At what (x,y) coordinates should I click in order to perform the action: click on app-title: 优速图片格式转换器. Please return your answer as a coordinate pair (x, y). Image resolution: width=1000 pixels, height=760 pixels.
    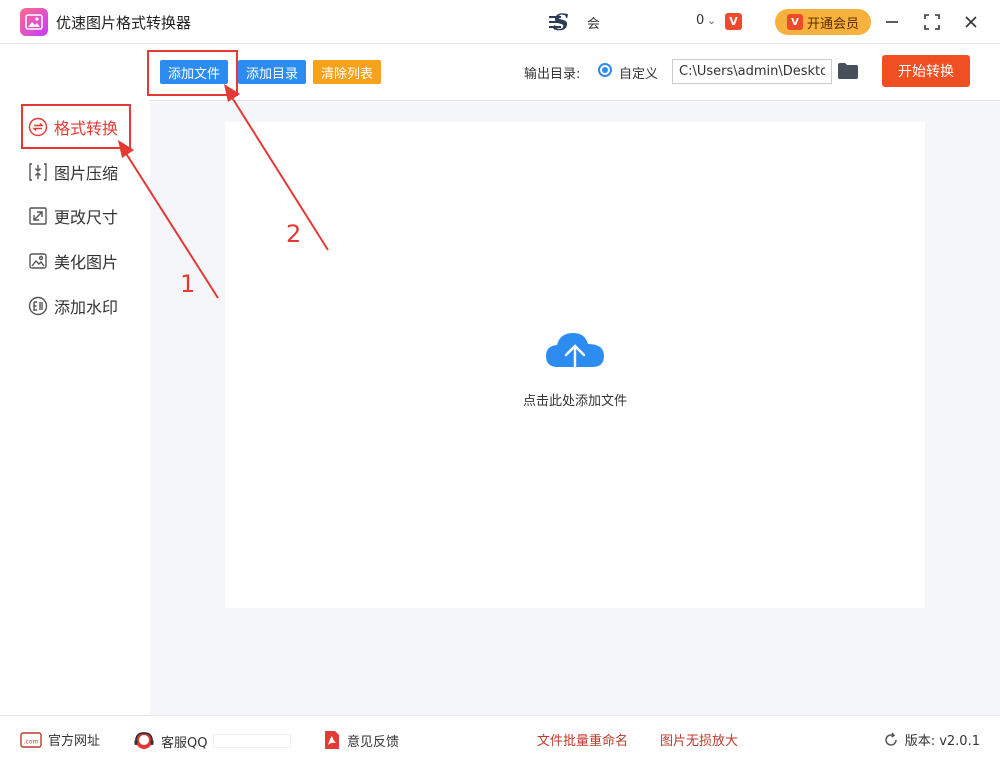
    Looking at the image, I should click on (124, 23).